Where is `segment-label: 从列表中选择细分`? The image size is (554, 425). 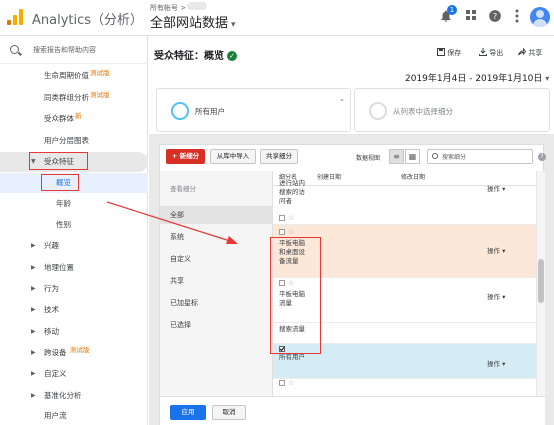 segment-label: 从列表中选择细分 is located at coordinates (423, 111).